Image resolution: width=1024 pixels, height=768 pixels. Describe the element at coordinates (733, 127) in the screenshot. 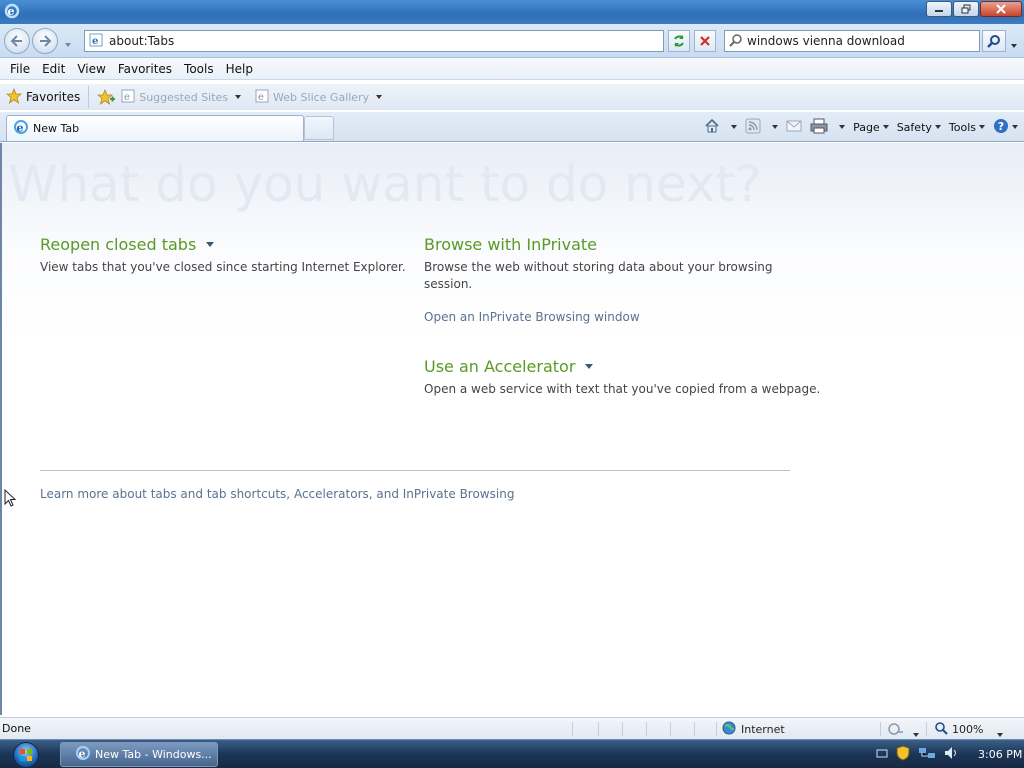

I see `home-dropdown` at that location.